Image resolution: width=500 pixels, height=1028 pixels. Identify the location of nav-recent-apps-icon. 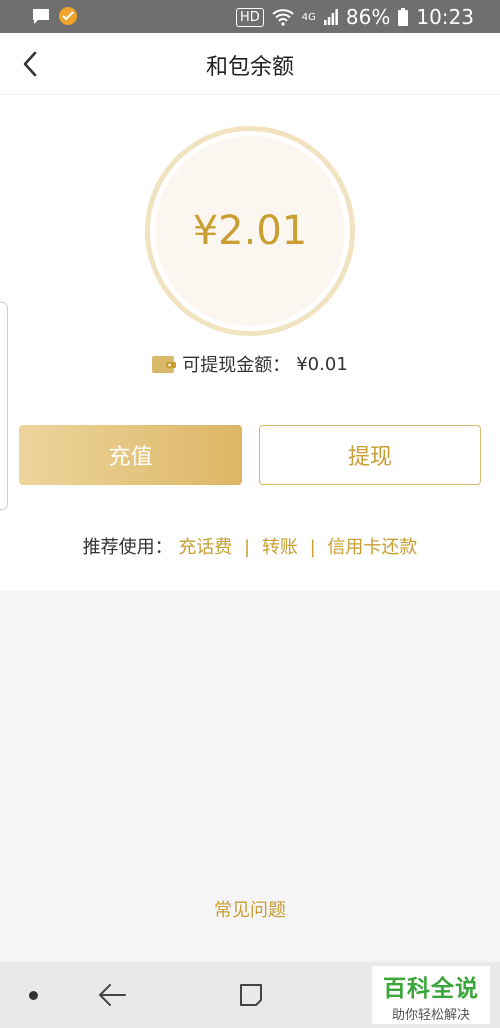
(251, 995).